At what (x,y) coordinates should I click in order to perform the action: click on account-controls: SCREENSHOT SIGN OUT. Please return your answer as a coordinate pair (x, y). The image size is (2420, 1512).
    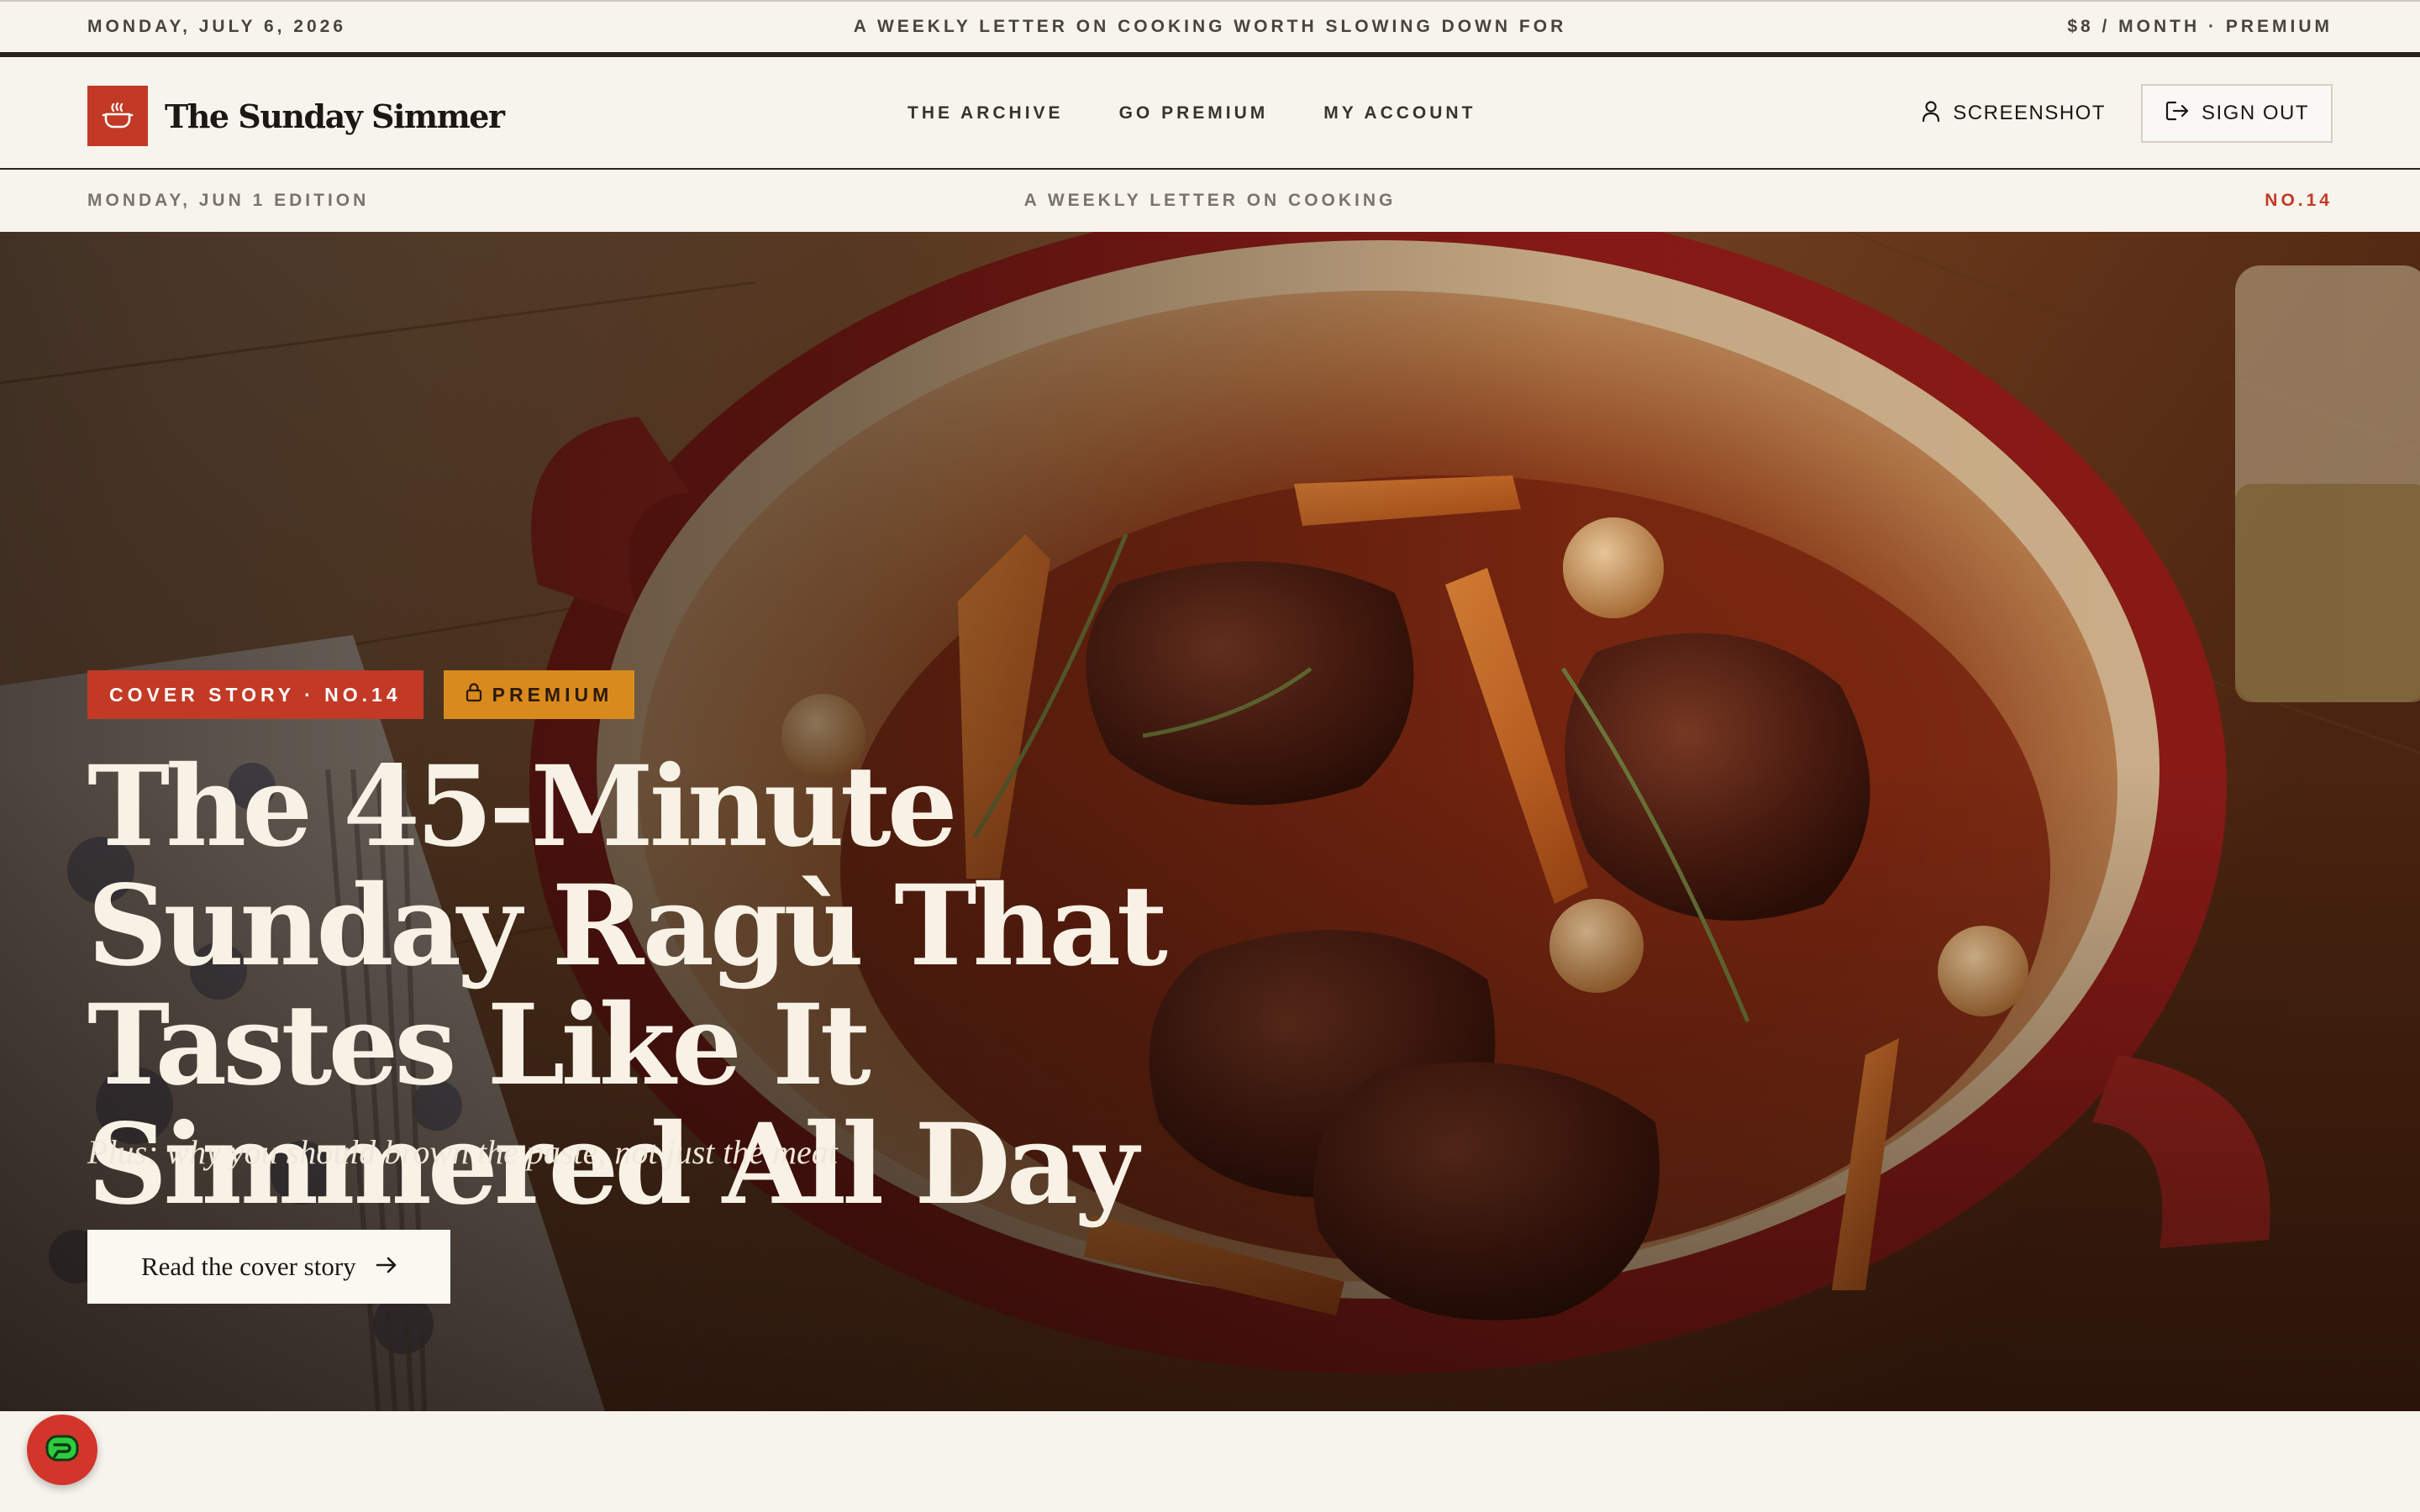
    Looking at the image, I should click on (2127, 113).